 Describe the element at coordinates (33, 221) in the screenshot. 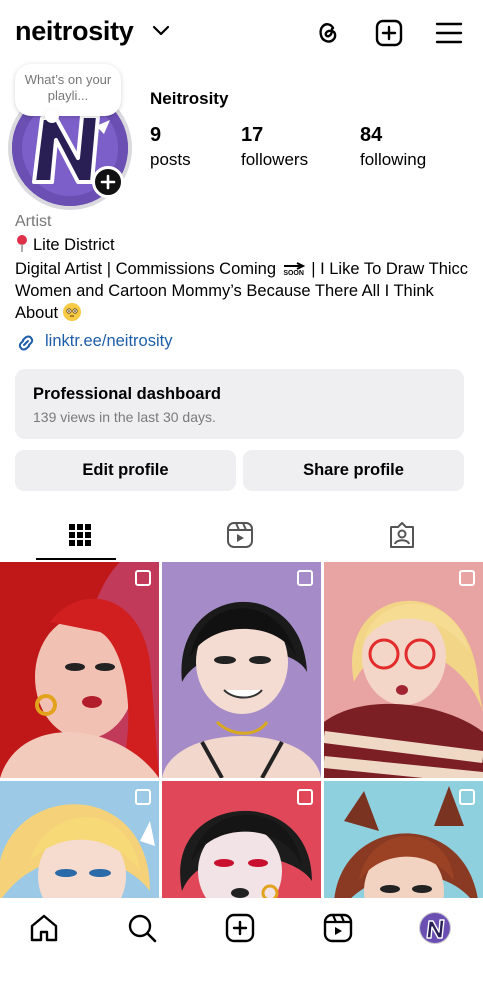

I see `profile-category: Artist` at that location.